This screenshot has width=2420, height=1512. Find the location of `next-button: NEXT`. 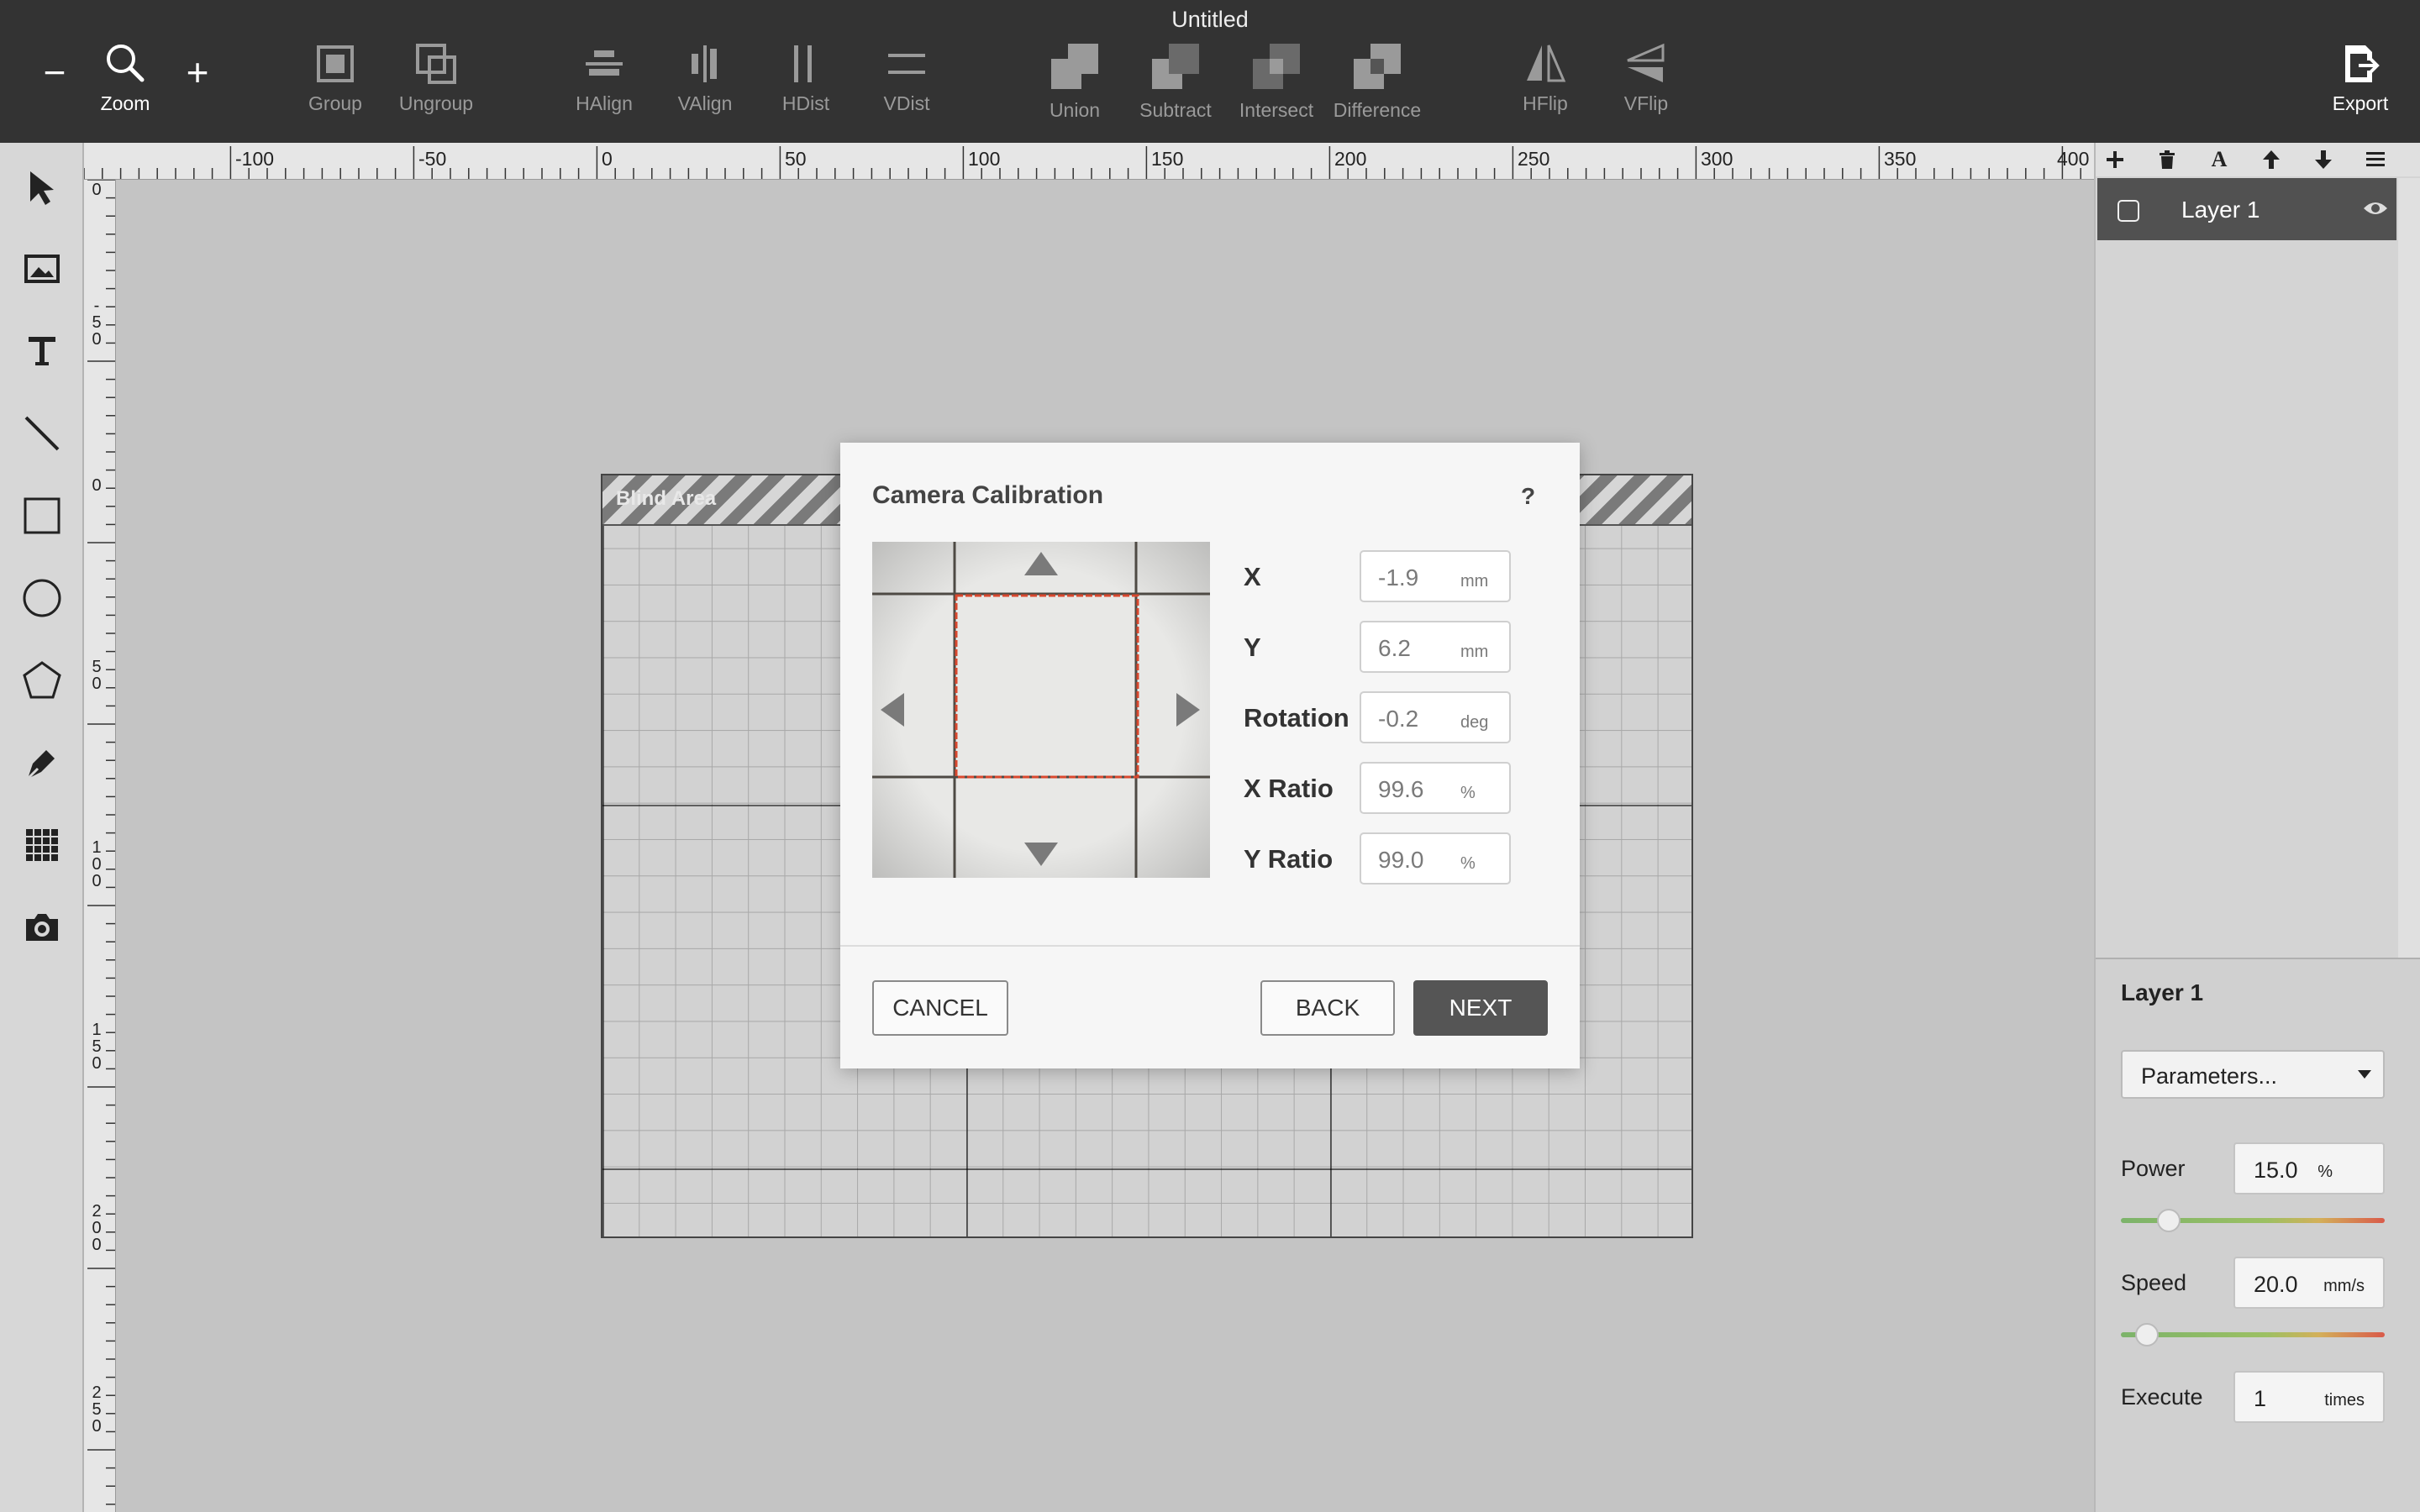

next-button: NEXT is located at coordinates (1480, 1008).